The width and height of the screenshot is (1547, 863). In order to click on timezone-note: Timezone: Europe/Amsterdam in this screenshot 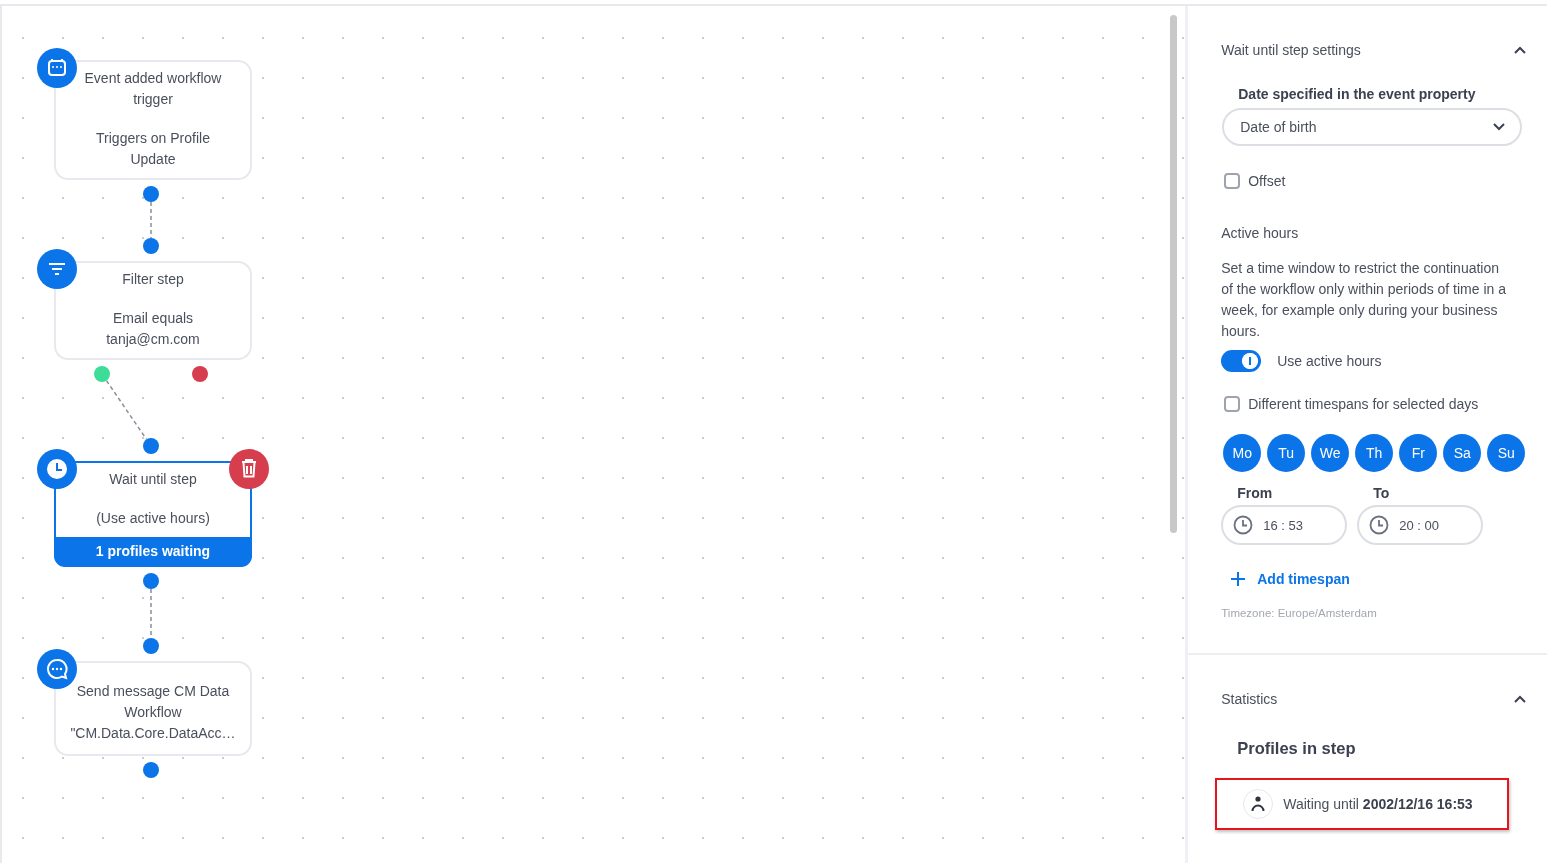, I will do `click(1299, 613)`.